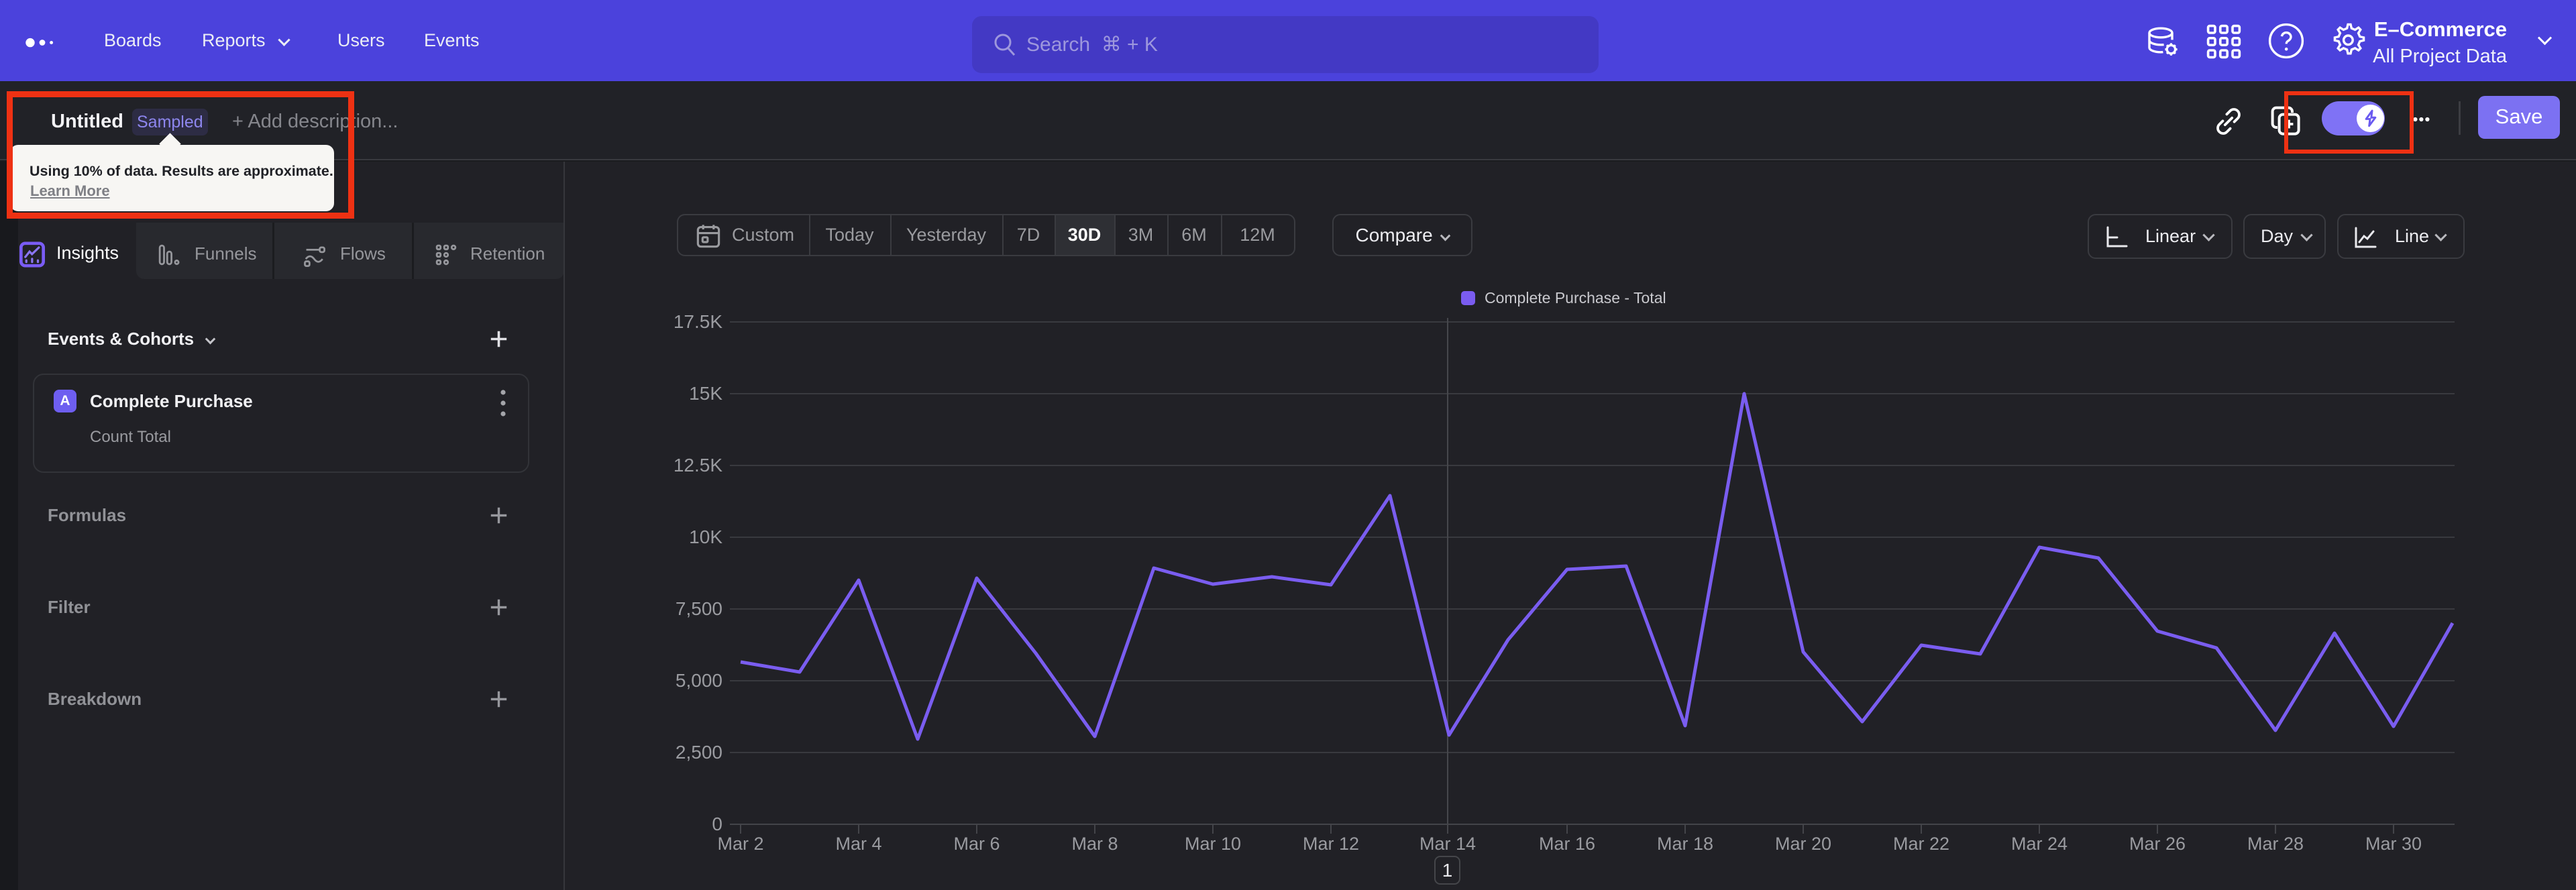 This screenshot has height=890, width=2576. Describe the element at coordinates (1803, 844) in the screenshot. I see `svg-text: Mar 20` at that location.